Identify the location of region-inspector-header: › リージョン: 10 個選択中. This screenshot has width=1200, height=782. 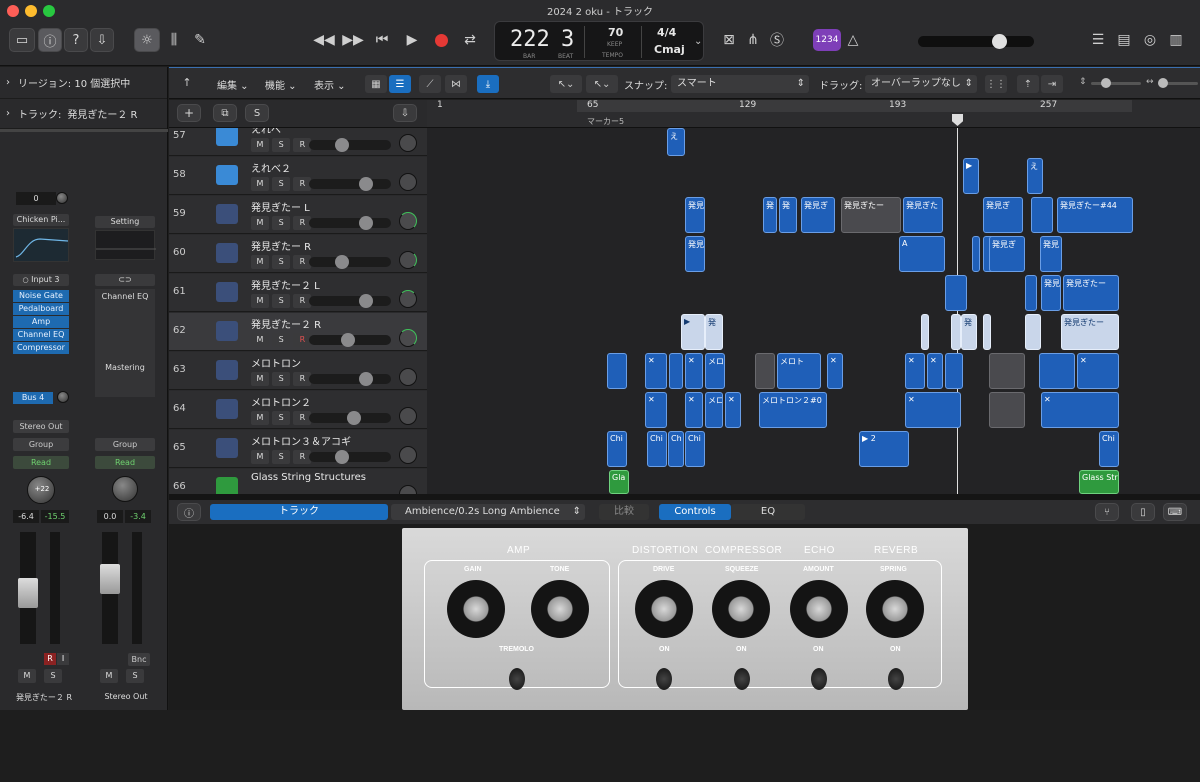
(83, 83).